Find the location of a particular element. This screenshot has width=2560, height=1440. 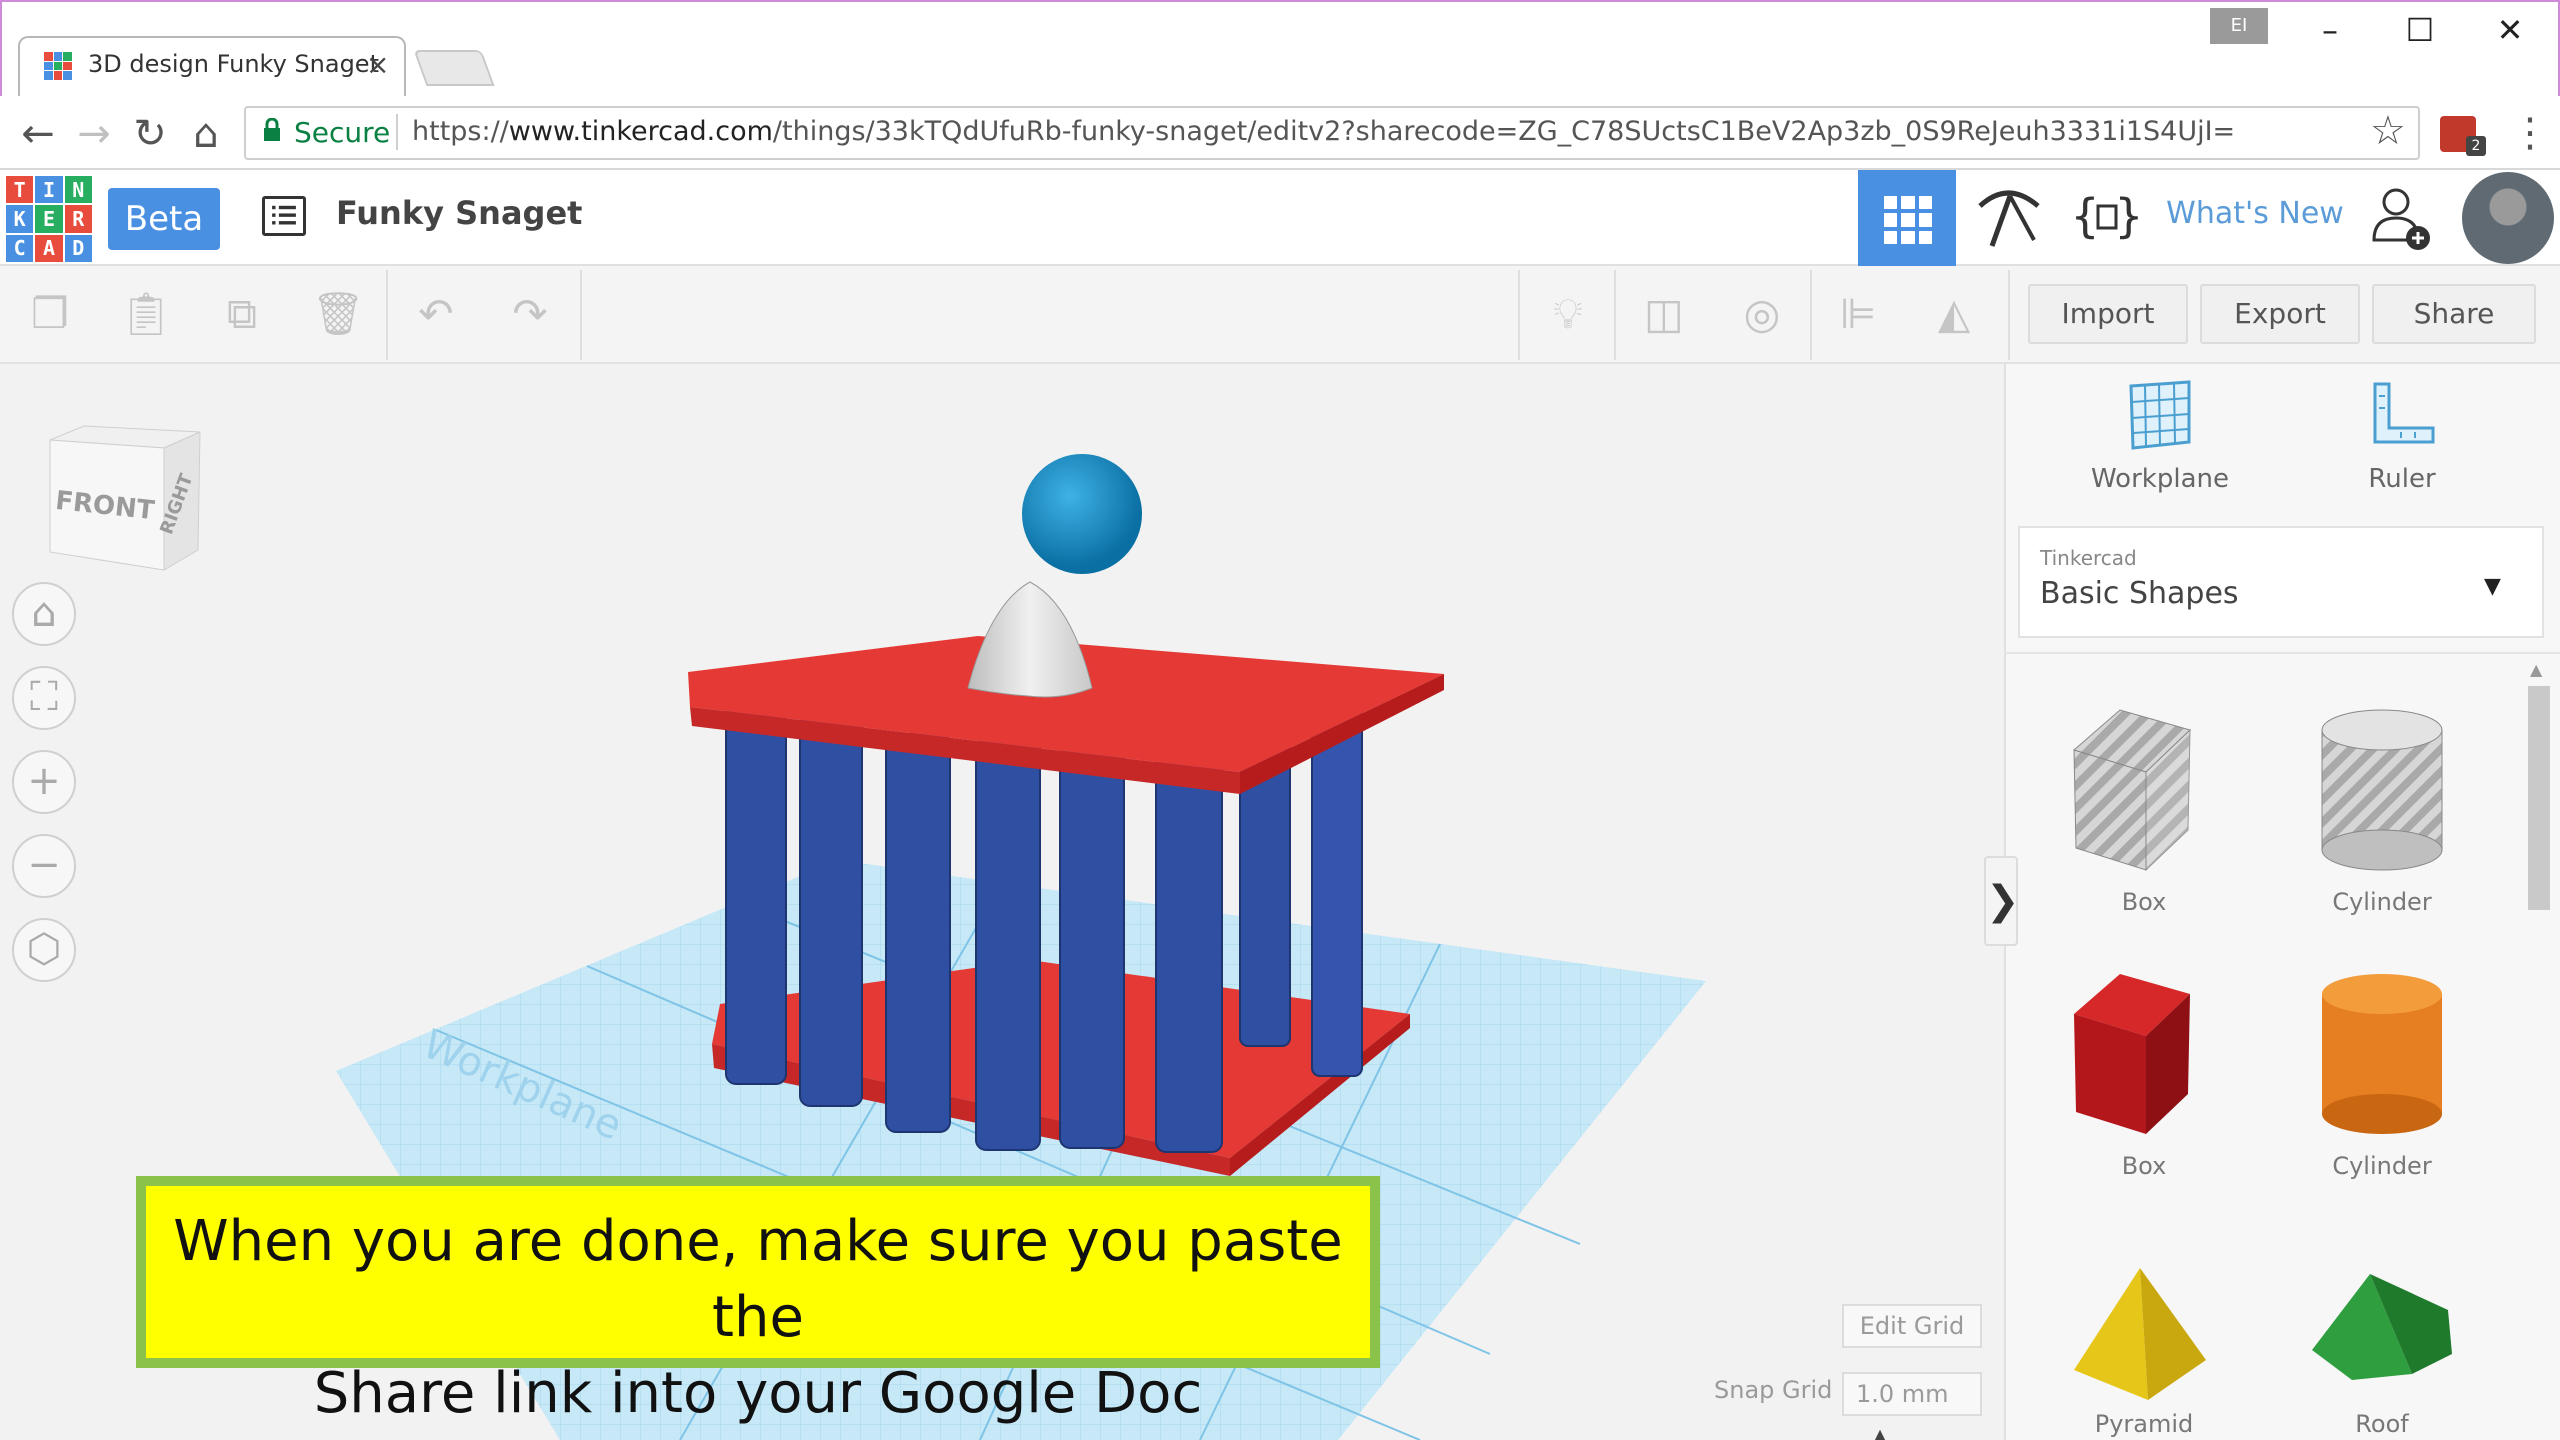

view-cube: FRONT RIGHT is located at coordinates (129, 502).